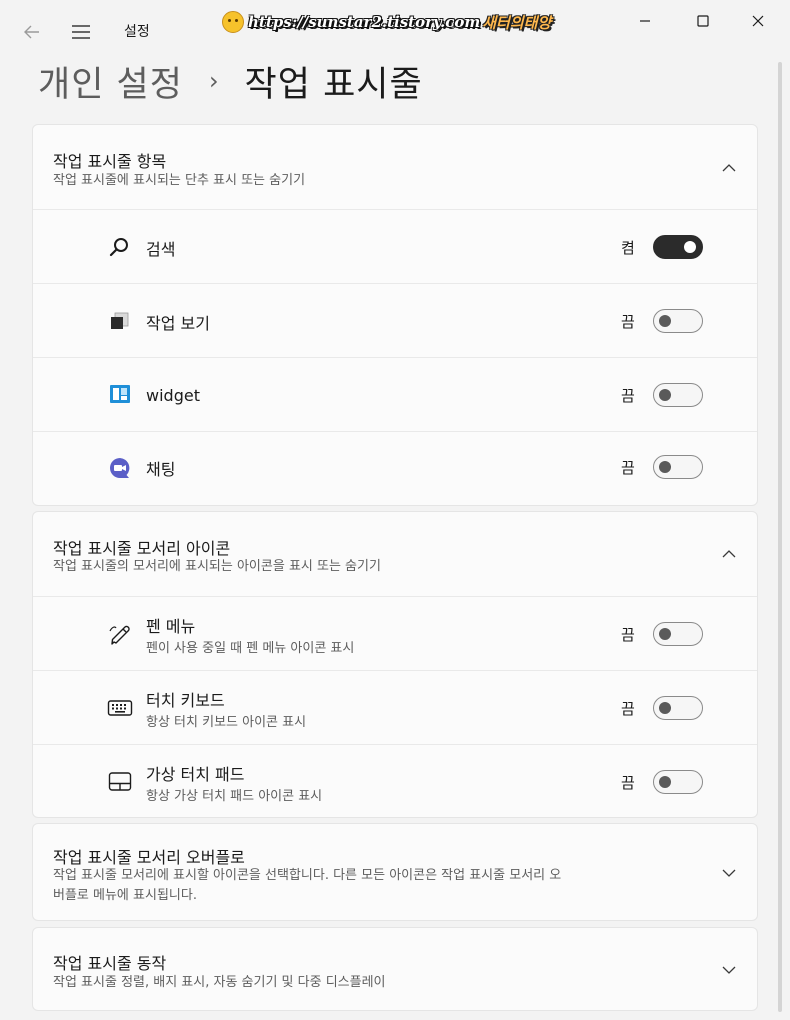 Image resolution: width=790 pixels, height=1020 pixels. Describe the element at coordinates (395, 707) in the screenshot. I see `corner-item-touch-keyboard: 터치 키보드 항상 터치 키보드 아이콘 표시 끔` at that location.